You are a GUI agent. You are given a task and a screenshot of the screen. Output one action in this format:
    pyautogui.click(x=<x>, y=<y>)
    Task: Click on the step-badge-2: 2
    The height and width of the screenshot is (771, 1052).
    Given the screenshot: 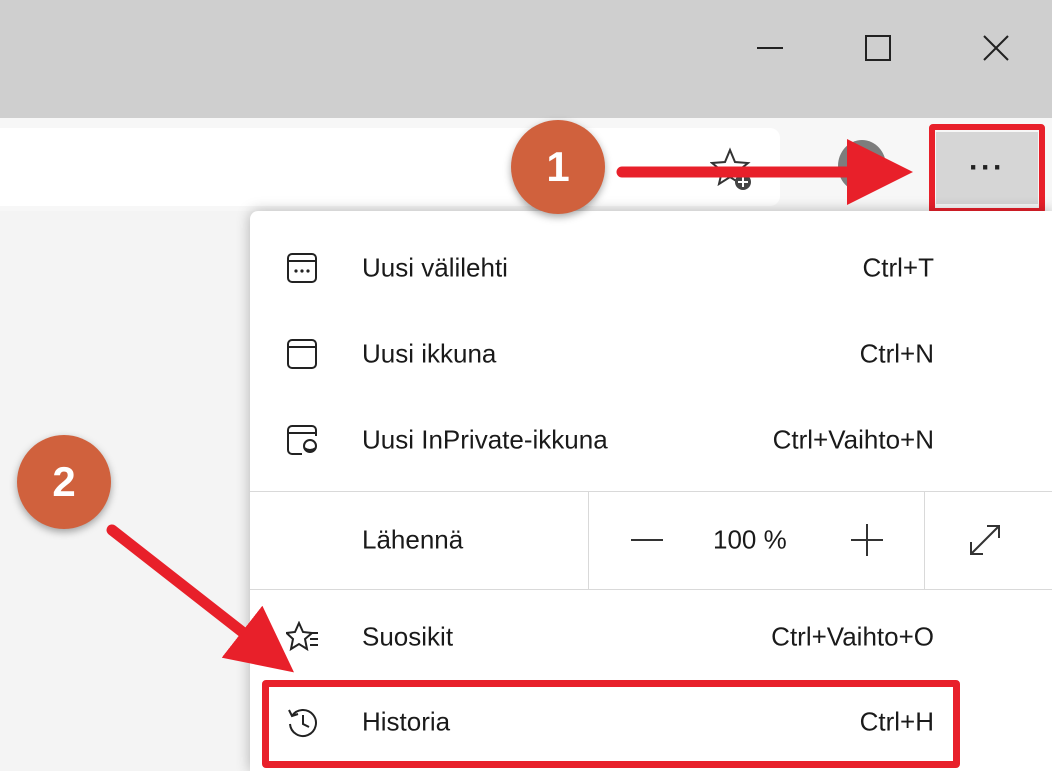 What is the action you would take?
    pyautogui.click(x=64, y=482)
    